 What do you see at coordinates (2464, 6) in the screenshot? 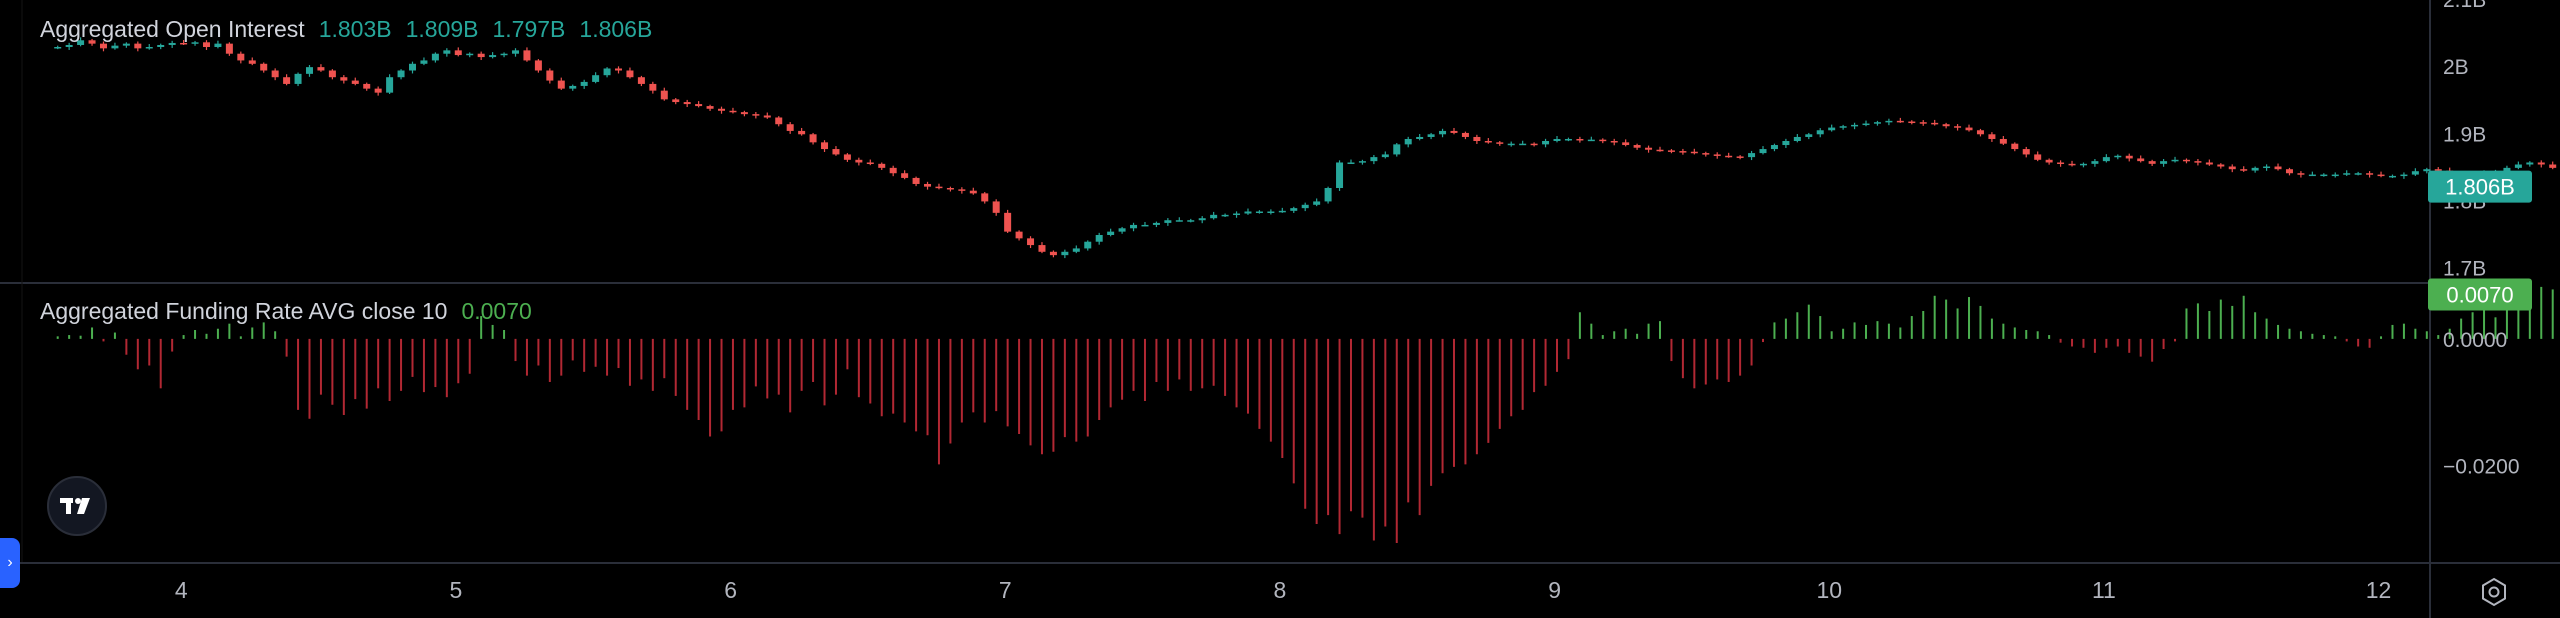
I see `open-interest-y-tick-label: 2.1B` at bounding box center [2464, 6].